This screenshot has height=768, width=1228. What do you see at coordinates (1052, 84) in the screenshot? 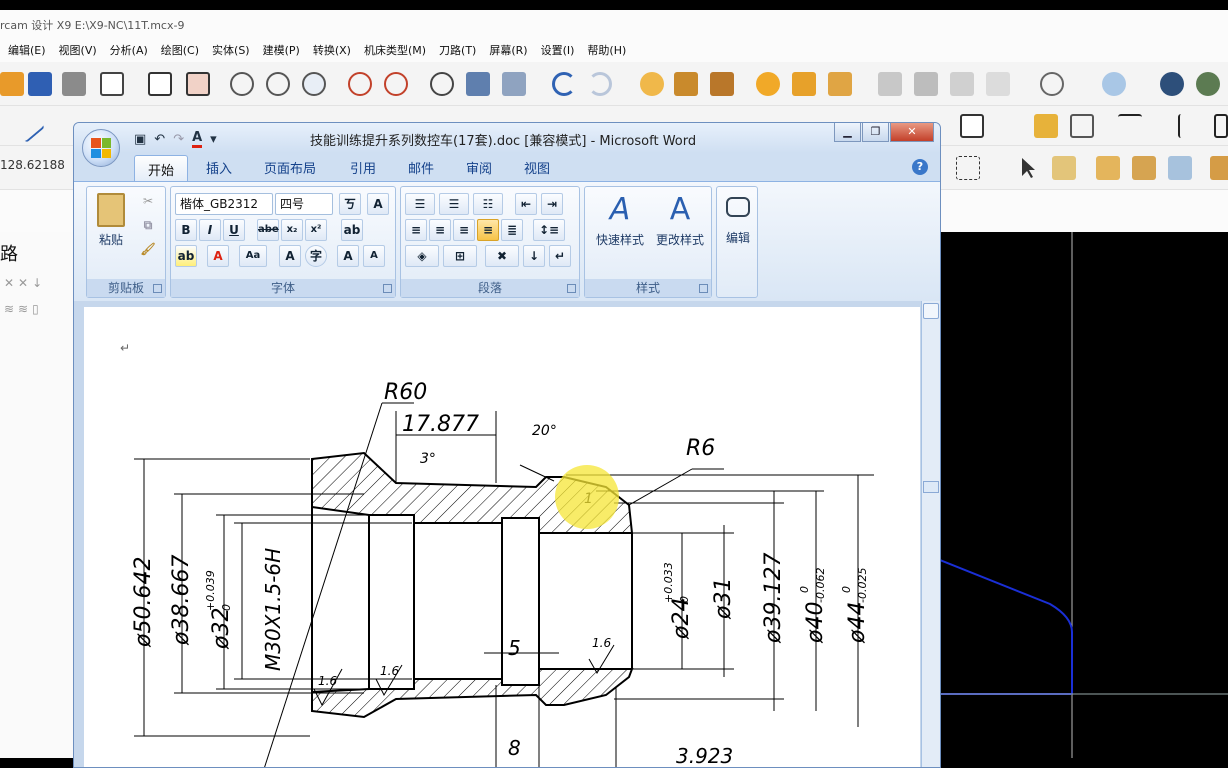
I see `globe-icon` at bounding box center [1052, 84].